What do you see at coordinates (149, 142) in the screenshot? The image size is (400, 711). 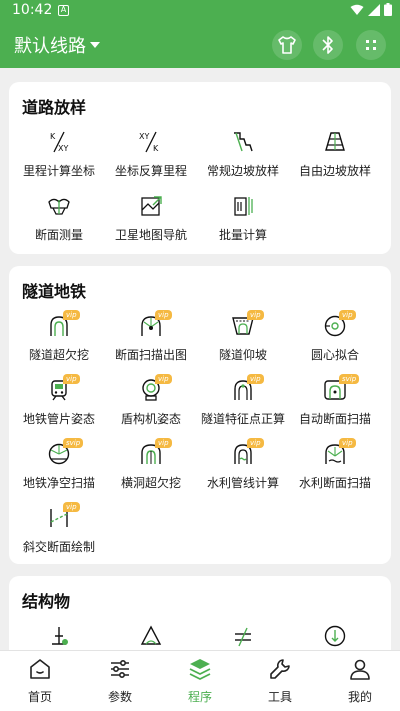 I see `xy-to-k-icon: XY K` at bounding box center [149, 142].